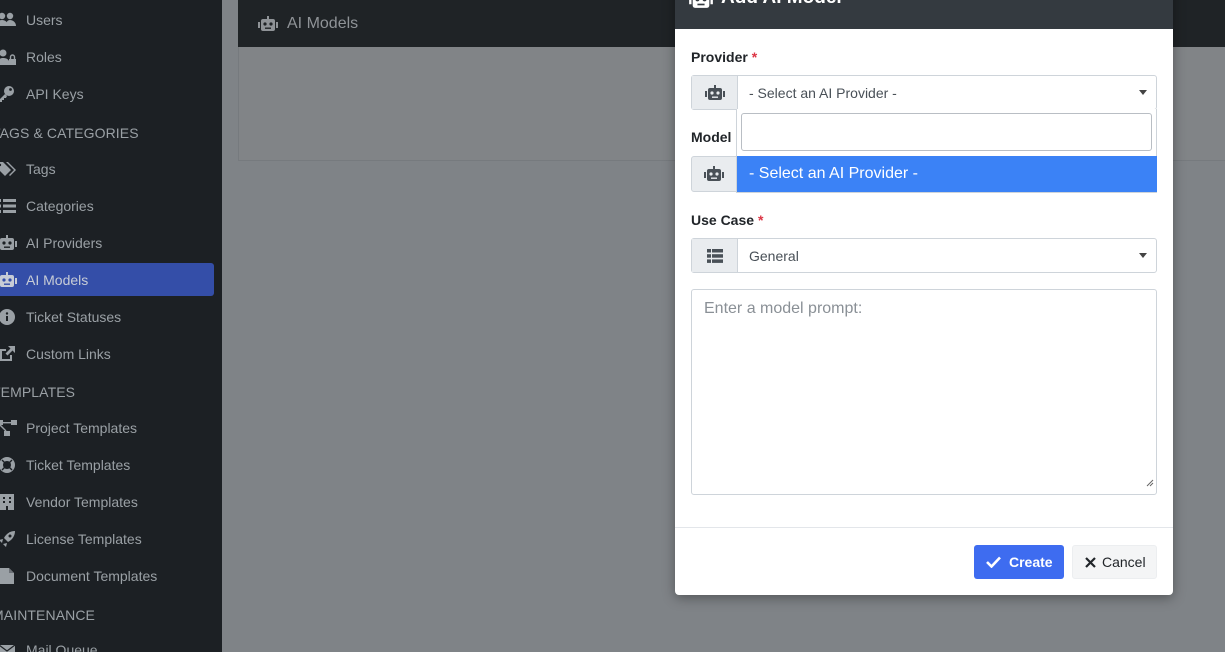 This screenshot has width=1225, height=652. What do you see at coordinates (9, 576) in the screenshot?
I see `file-icon` at bounding box center [9, 576].